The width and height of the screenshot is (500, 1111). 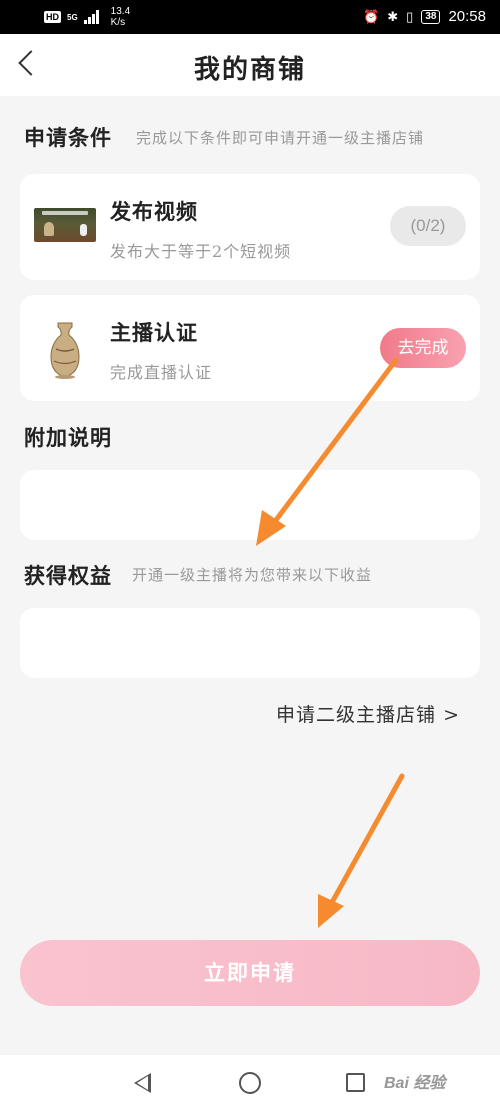 I want to click on status-left: HD 5G 13.4 K/s, so click(x=87, y=17).